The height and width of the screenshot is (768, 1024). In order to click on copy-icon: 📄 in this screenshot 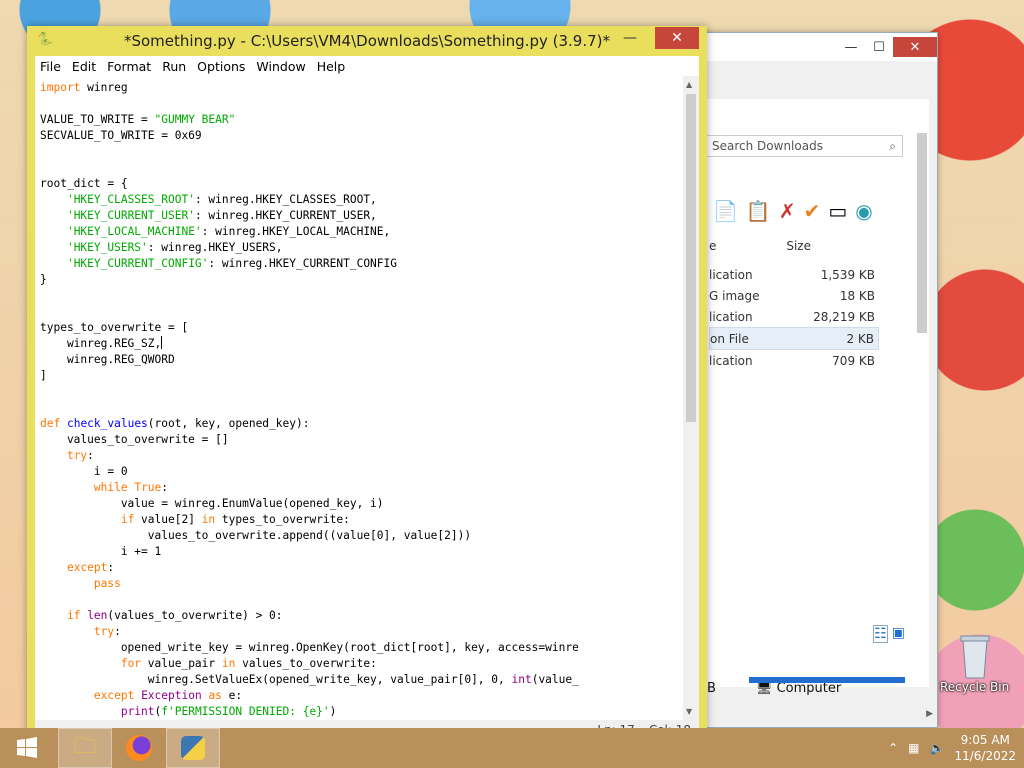, I will do `click(725, 211)`.